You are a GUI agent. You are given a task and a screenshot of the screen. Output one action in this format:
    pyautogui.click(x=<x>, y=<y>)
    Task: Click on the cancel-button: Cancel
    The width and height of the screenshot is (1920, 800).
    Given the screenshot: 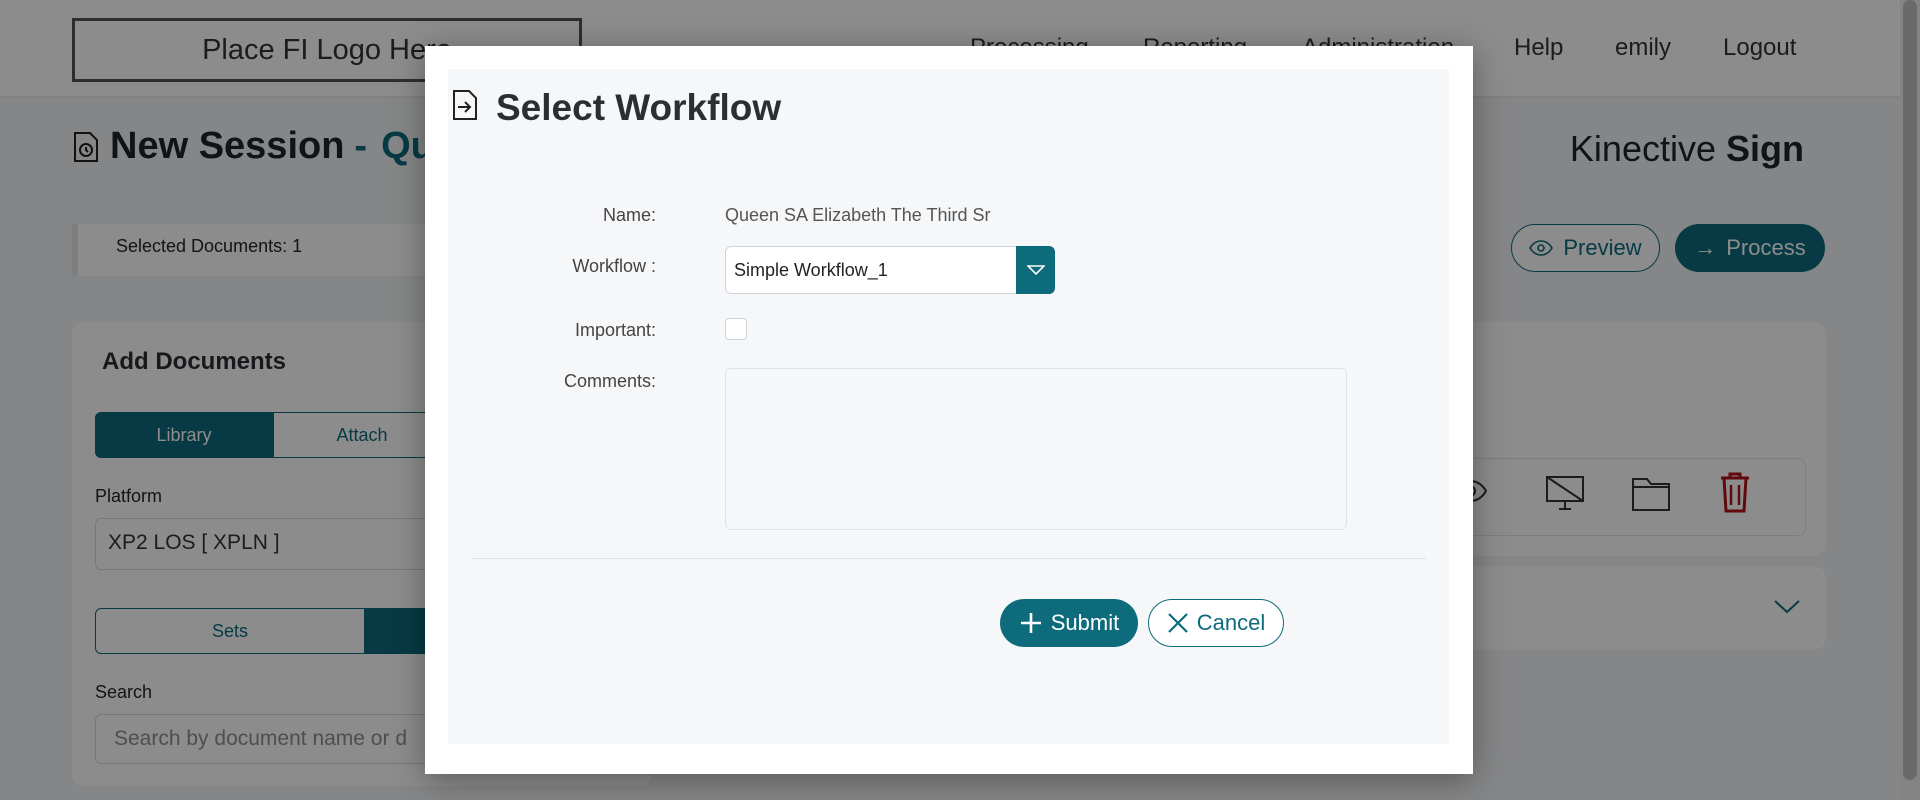 What is the action you would take?
    pyautogui.click(x=1216, y=623)
    